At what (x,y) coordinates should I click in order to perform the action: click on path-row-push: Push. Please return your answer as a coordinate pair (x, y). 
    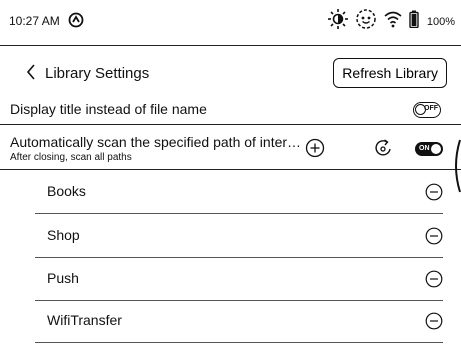
    Looking at the image, I should click on (239, 279).